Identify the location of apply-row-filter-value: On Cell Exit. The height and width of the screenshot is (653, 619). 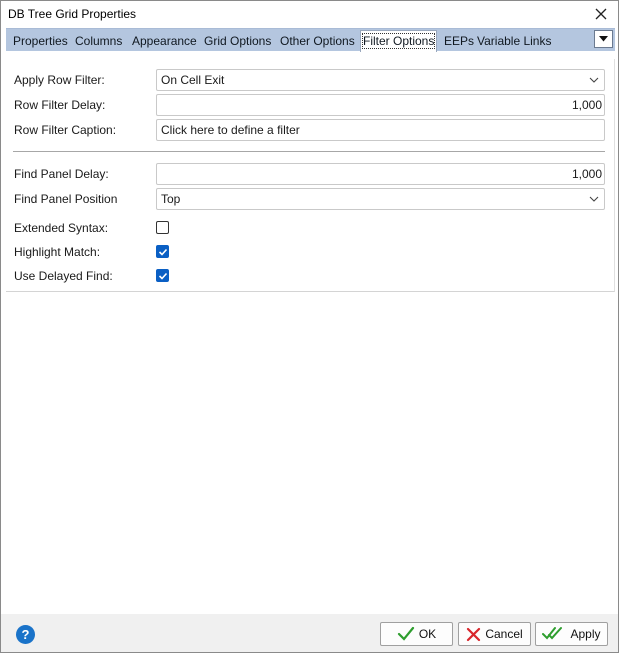
(193, 80).